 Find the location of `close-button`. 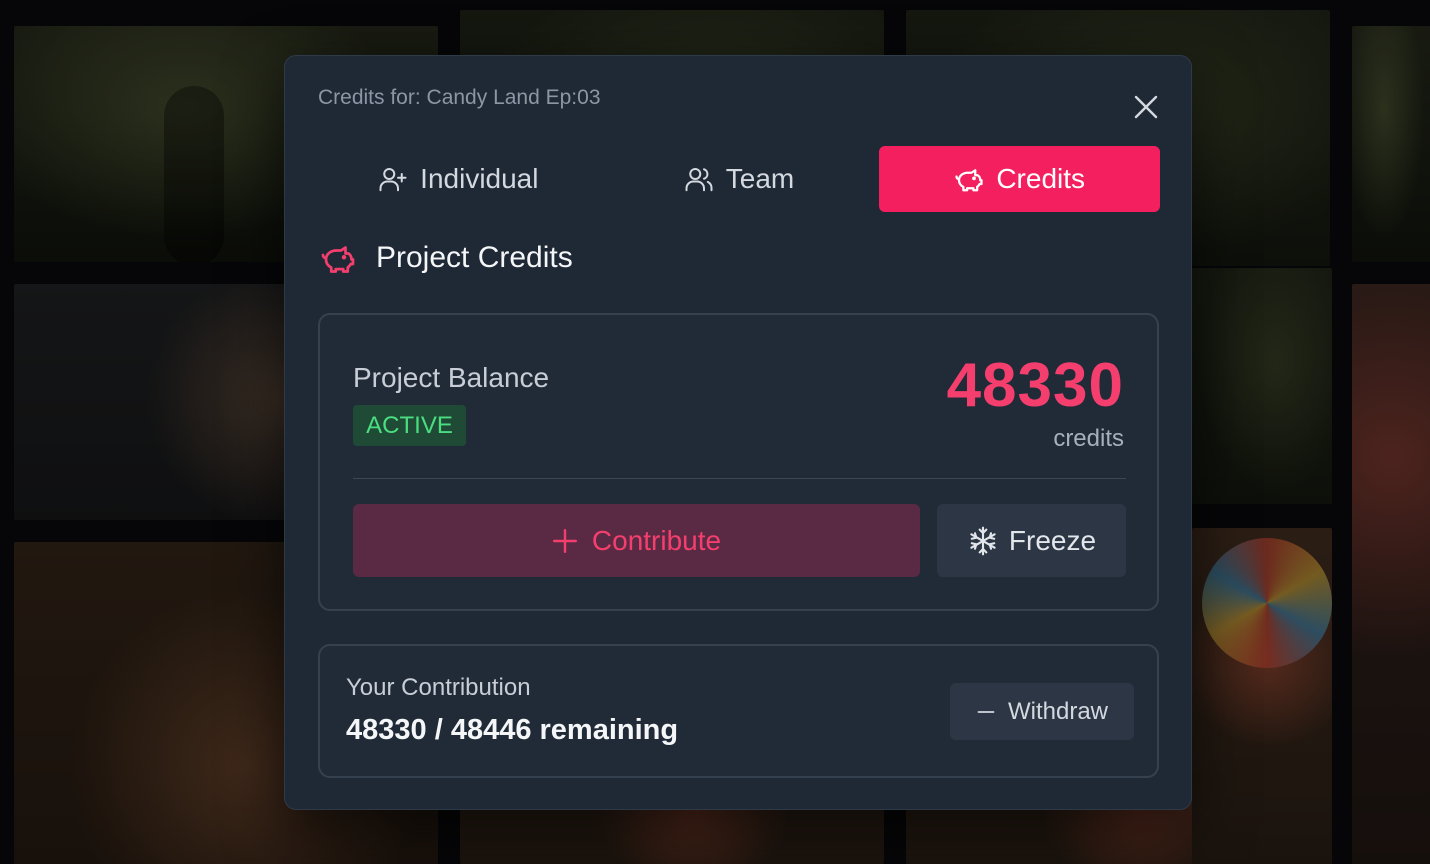

close-button is located at coordinates (1146, 107).